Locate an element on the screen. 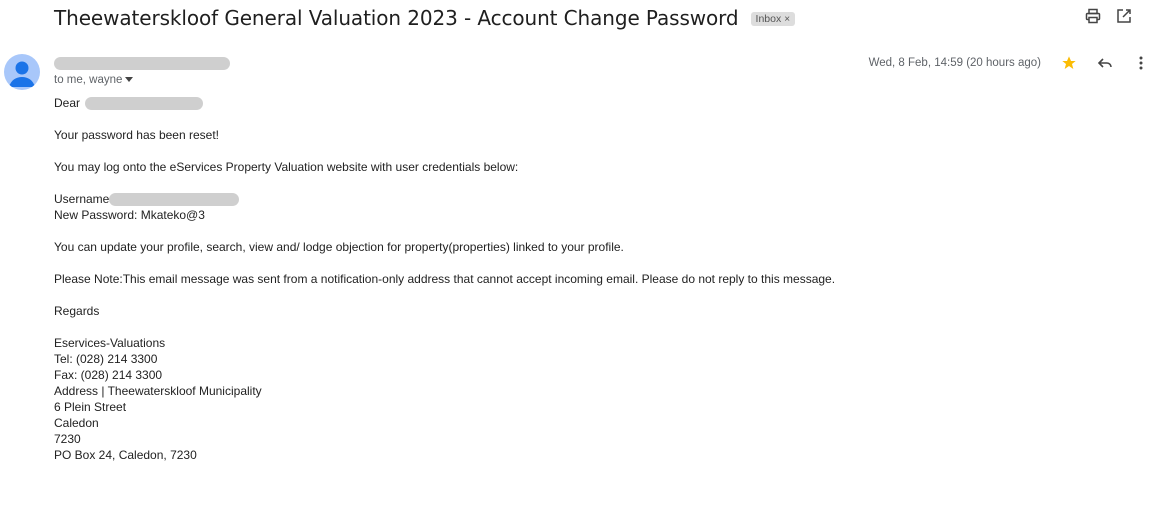 The width and height of the screenshot is (1163, 506). new-password-line: New Password: Mkateko@3 is located at coordinates (129, 215).